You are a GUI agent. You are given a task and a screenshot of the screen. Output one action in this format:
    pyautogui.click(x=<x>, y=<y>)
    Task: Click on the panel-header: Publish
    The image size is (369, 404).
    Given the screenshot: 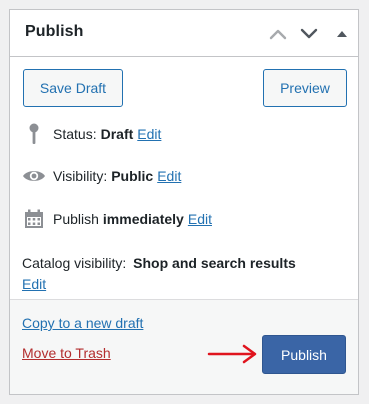 What is the action you would take?
    pyautogui.click(x=184, y=33)
    